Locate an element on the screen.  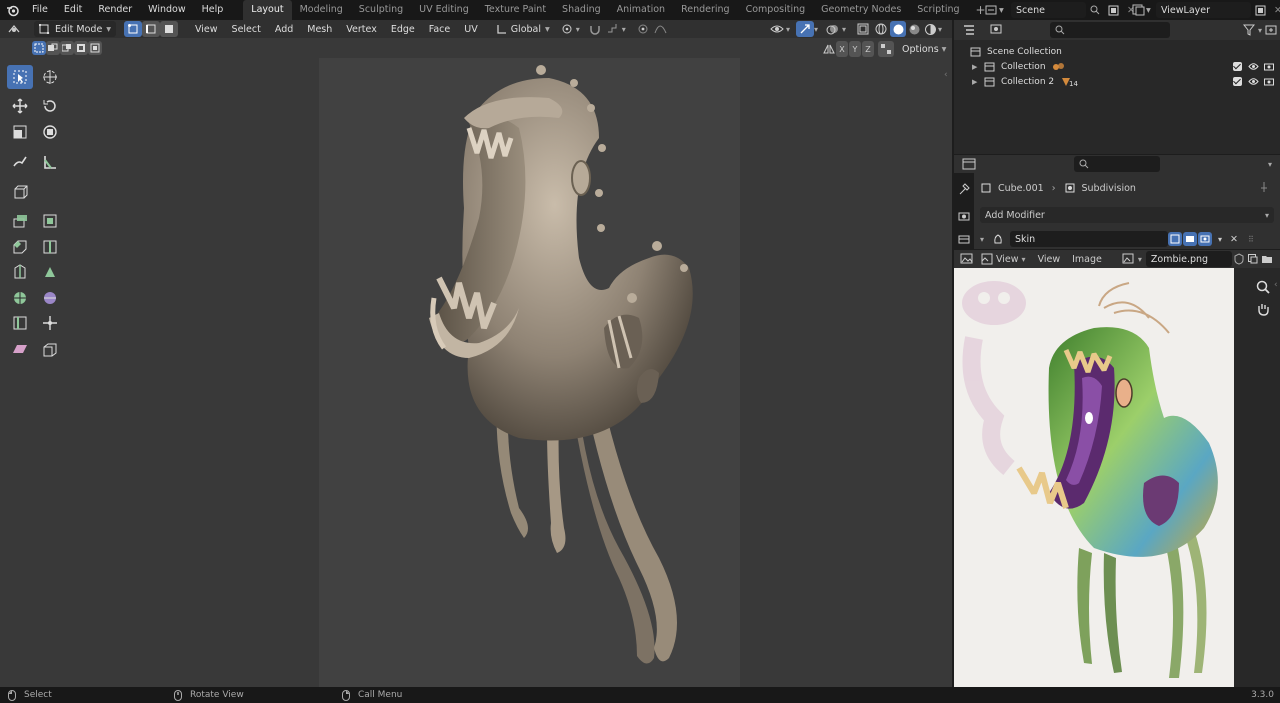
scene-name-field: Scene is located at coordinates (1048, 10).